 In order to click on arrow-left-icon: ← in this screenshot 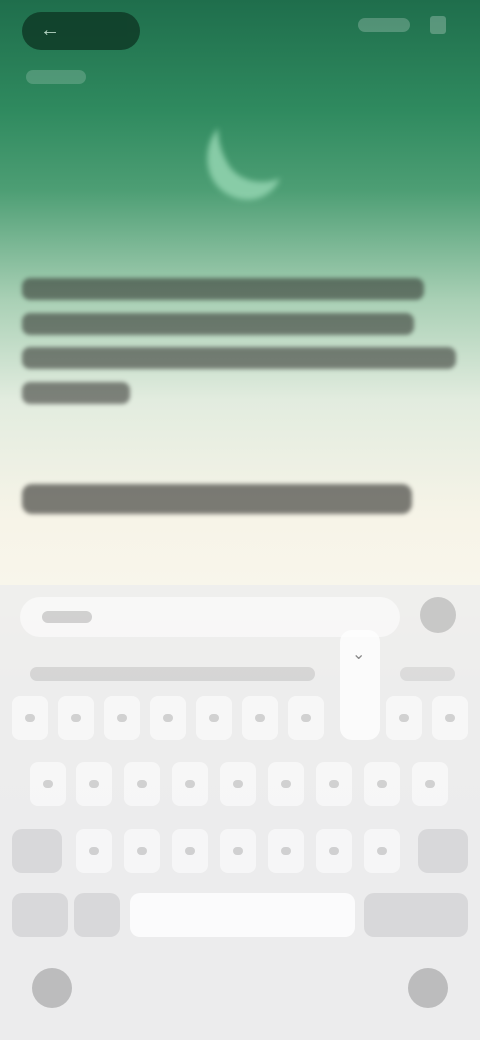, I will do `click(50, 30)`.